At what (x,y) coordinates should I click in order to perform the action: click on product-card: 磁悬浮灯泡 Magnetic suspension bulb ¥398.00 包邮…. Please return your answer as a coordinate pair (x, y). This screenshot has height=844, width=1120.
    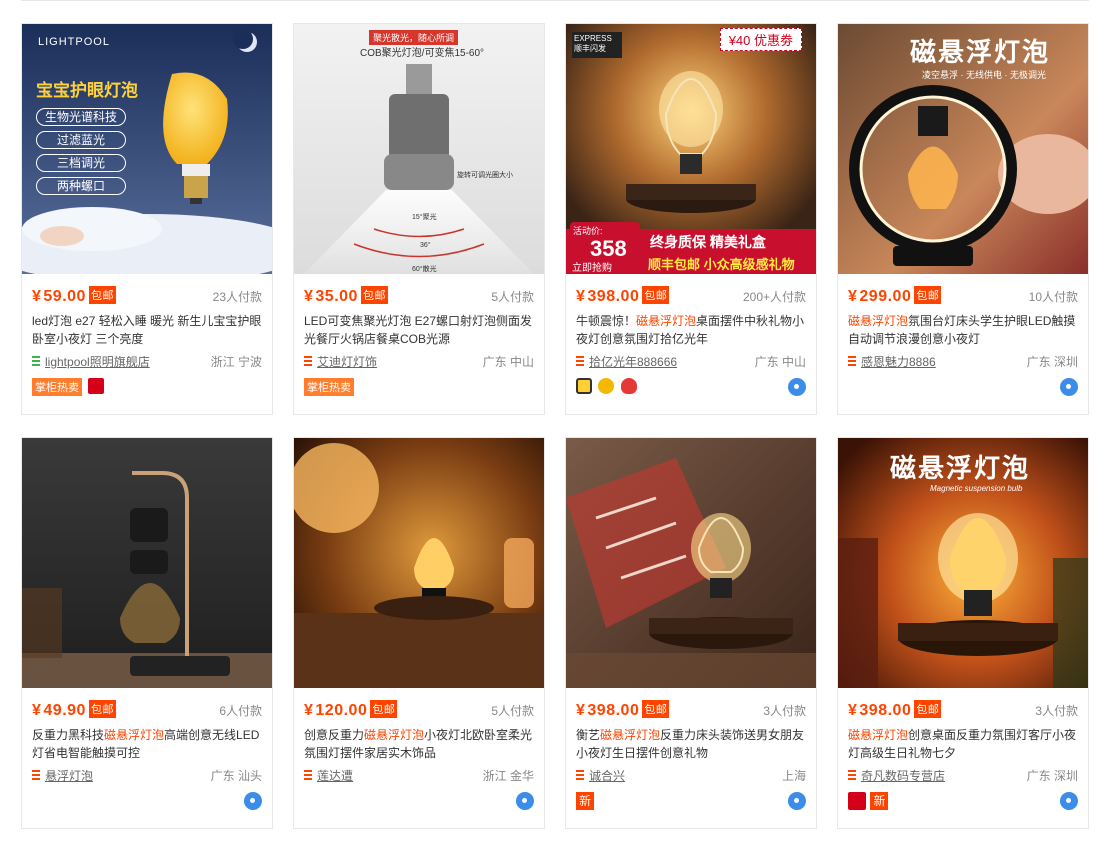
    Looking at the image, I should click on (963, 633).